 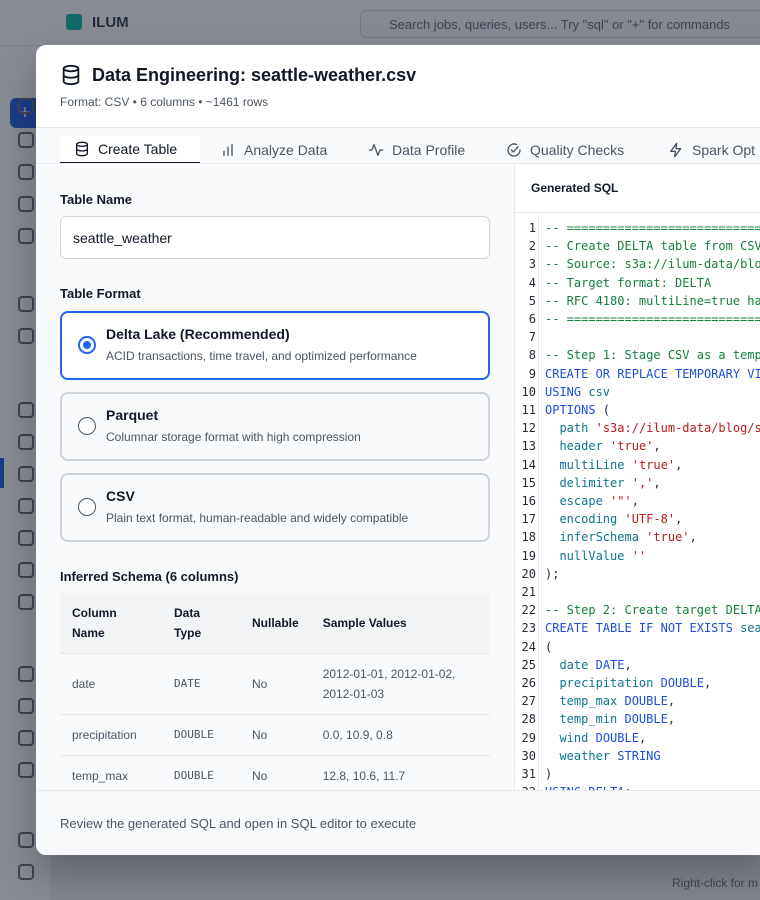 I want to click on cell-sample-values: 12.8, 10.6, 11.7, so click(x=400, y=772).